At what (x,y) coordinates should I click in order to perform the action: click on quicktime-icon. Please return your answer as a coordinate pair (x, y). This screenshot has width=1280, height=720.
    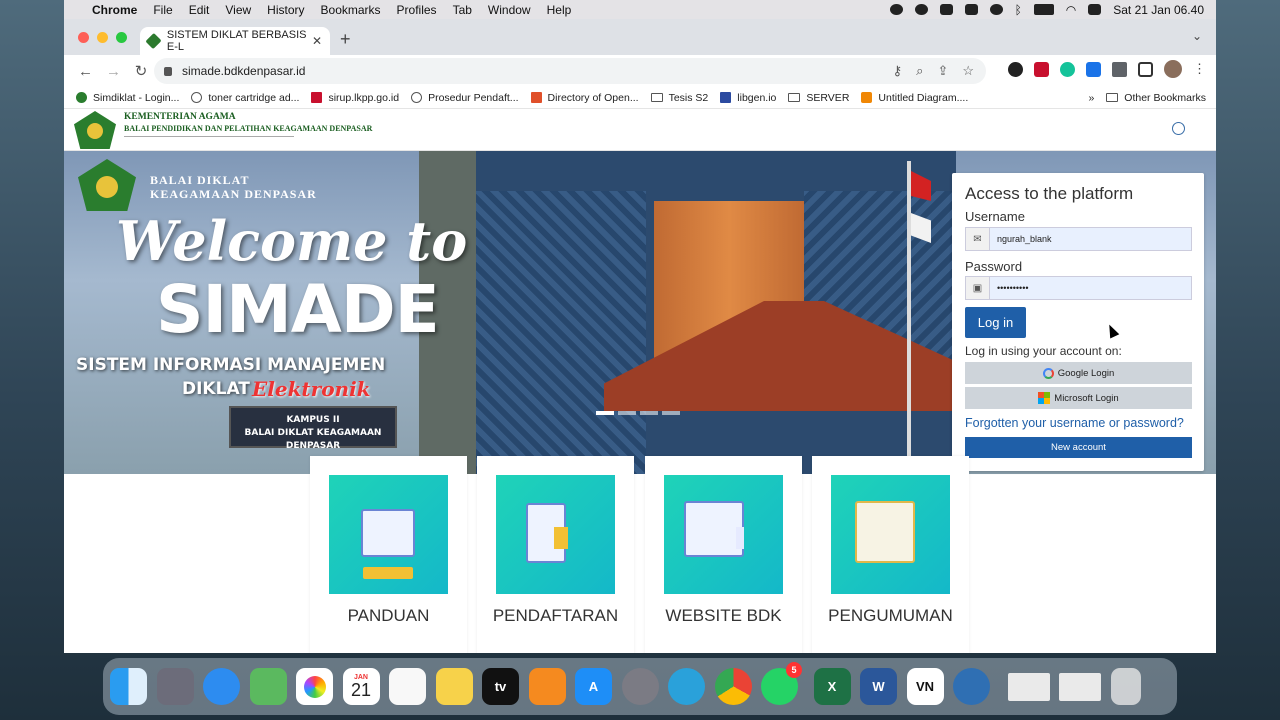
    Looking at the image, I should click on (971, 686).